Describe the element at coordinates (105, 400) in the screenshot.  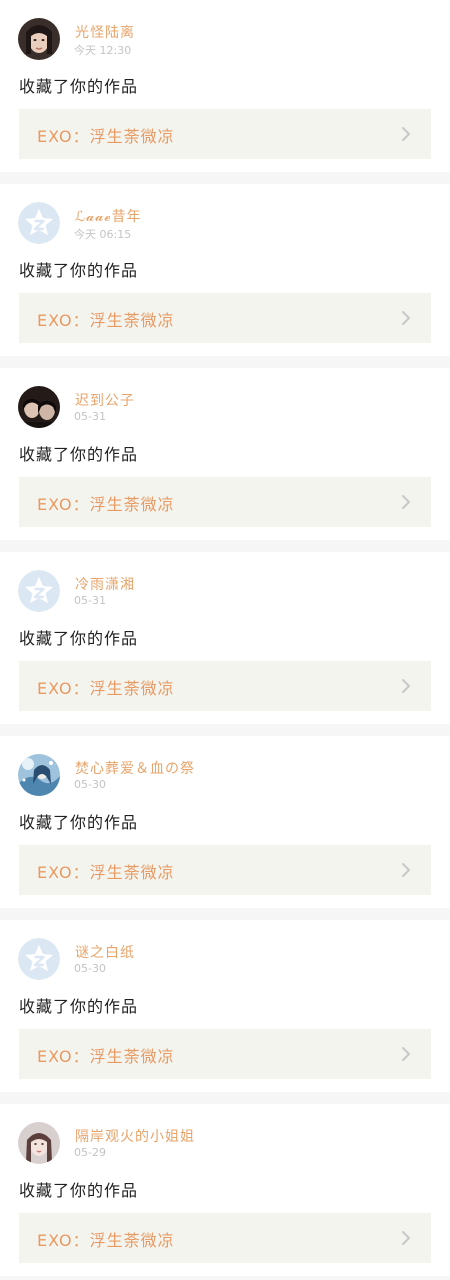
I see `username: 迟到公子` at that location.